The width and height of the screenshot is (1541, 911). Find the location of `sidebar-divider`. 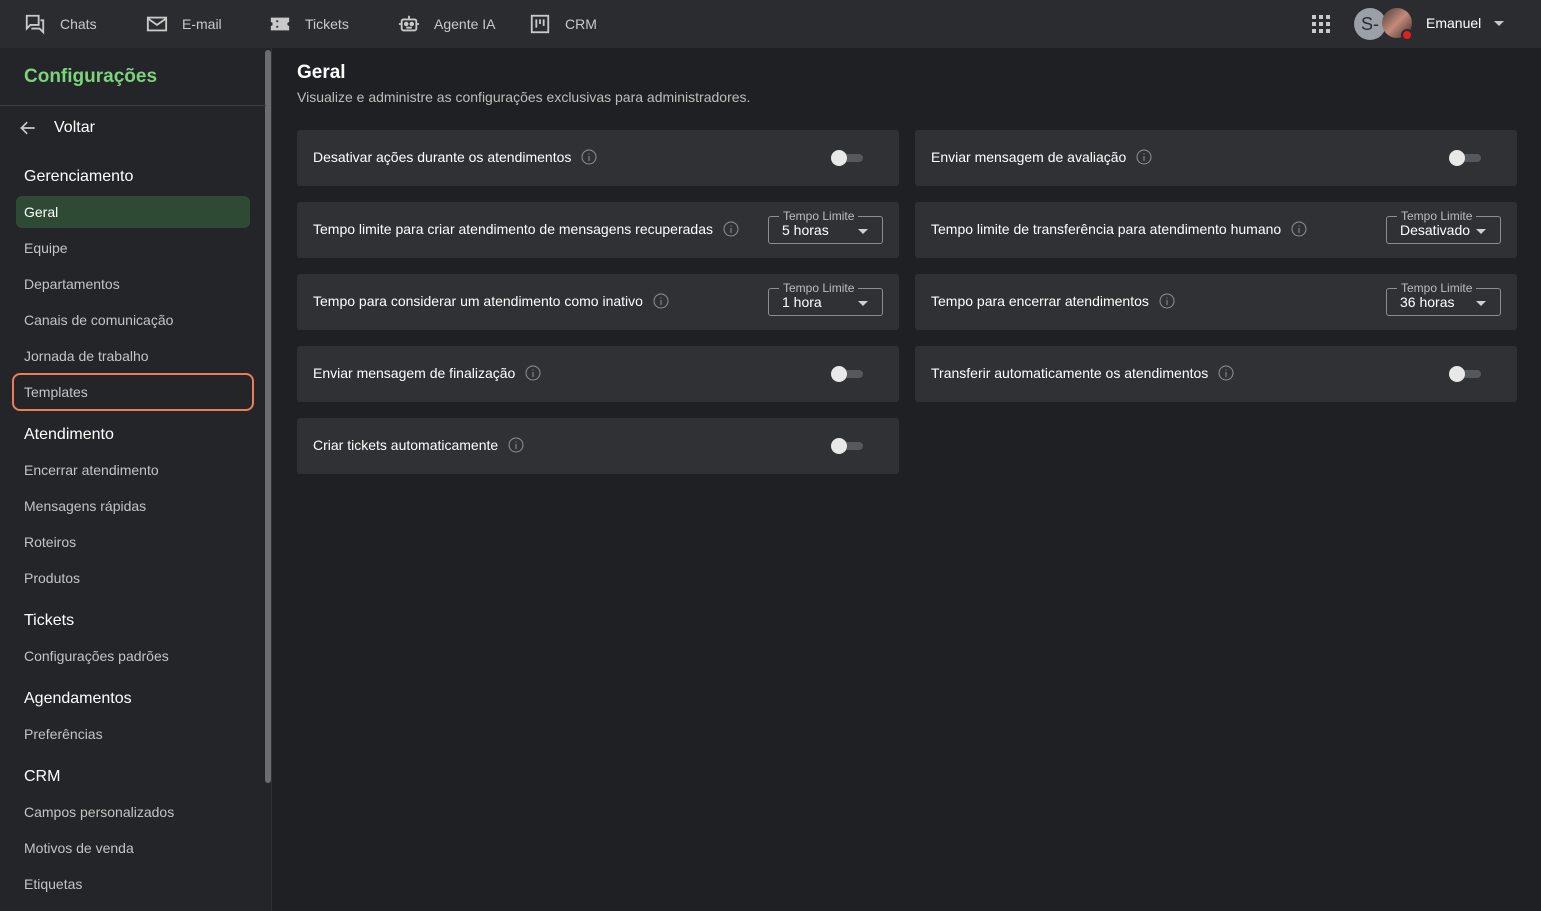

sidebar-divider is located at coordinates (133, 105).